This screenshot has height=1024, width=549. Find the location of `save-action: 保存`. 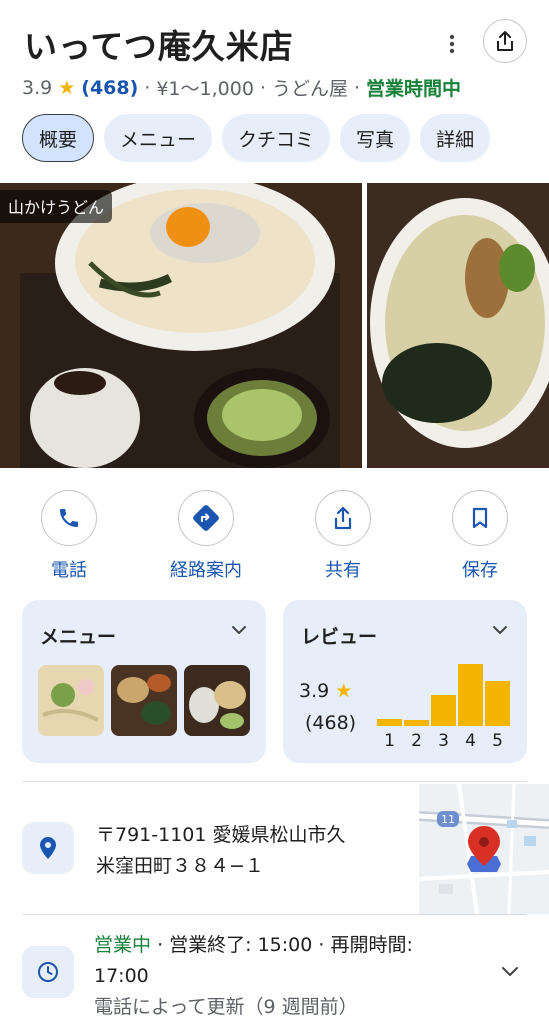

save-action: 保存 is located at coordinates (480, 536).